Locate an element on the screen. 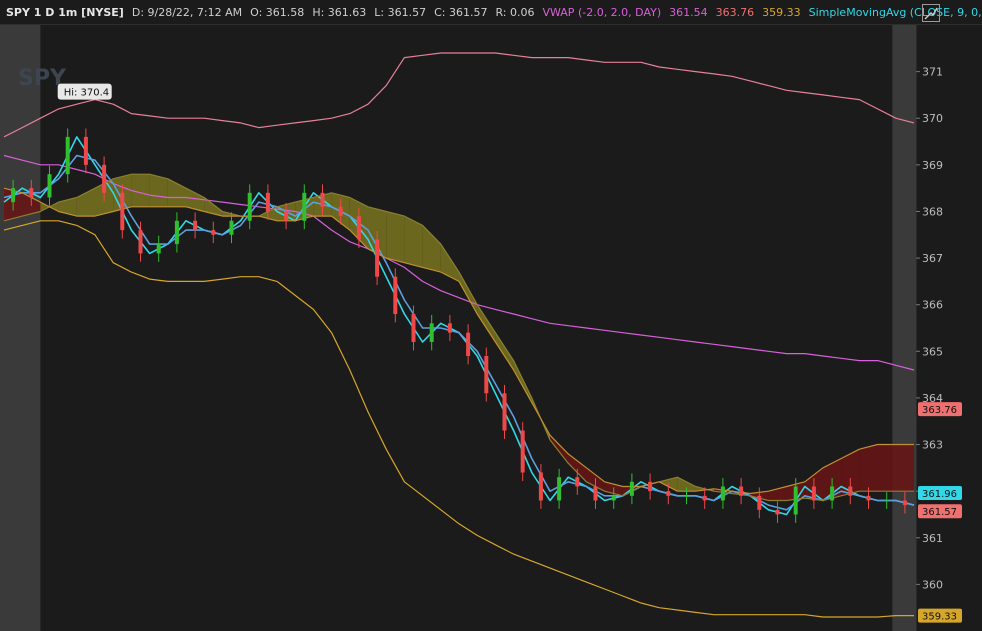  range-label: R: 0.06 is located at coordinates (515, 12).